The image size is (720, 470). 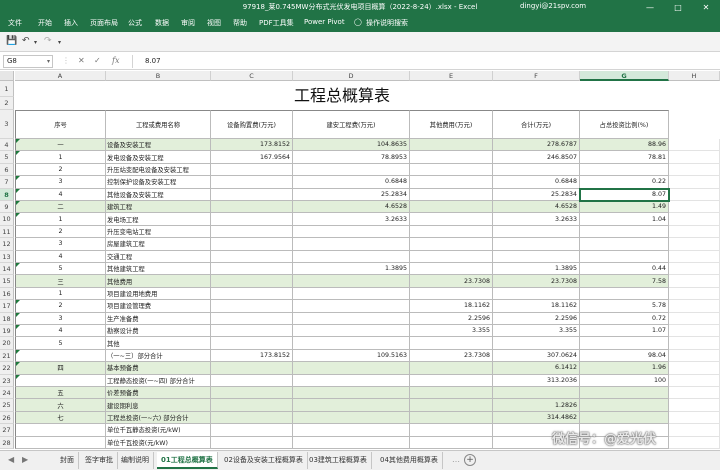 I want to click on table-cell: 升压变电站工程, so click(x=158, y=232).